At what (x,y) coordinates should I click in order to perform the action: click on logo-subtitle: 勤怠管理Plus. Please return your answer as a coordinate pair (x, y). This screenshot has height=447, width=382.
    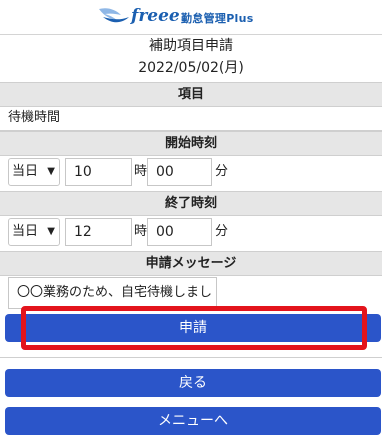
    Looking at the image, I should click on (217, 18).